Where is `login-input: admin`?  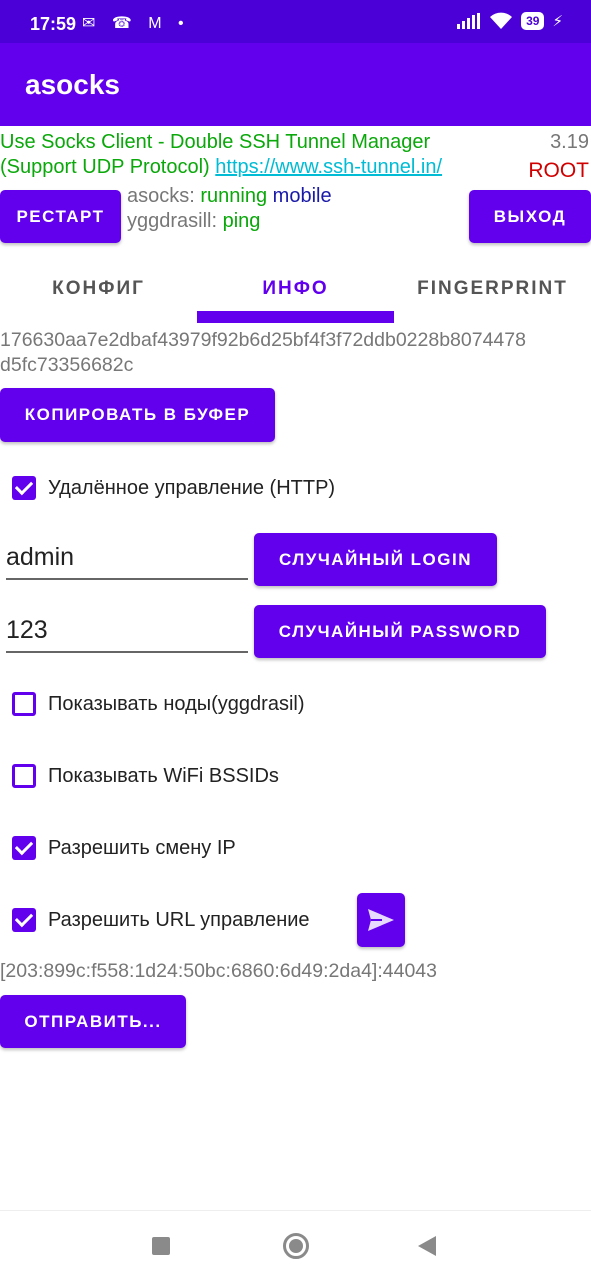
login-input: admin is located at coordinates (127, 561).